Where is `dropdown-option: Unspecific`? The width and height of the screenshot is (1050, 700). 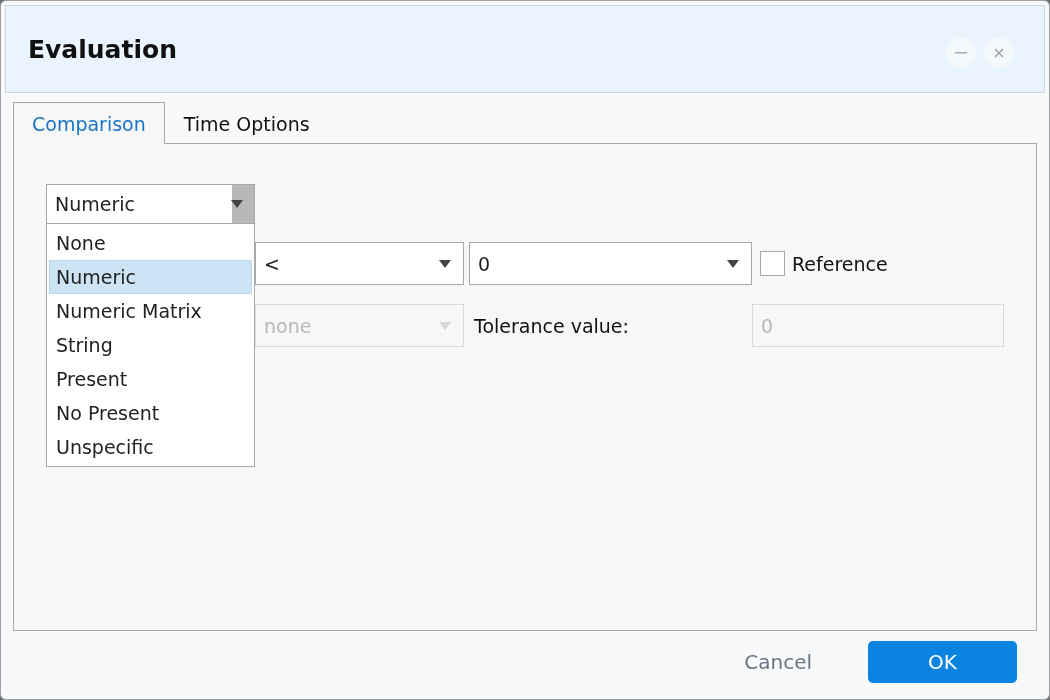
dropdown-option: Unspecific is located at coordinates (150, 447).